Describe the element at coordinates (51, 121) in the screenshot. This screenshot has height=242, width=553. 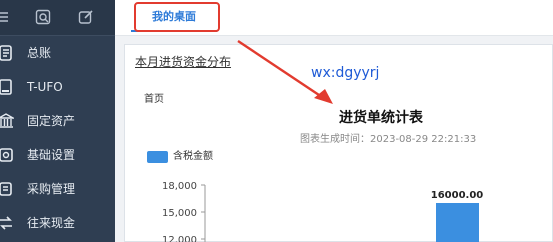
I see `sidebar-item-label: 固定资产` at that location.